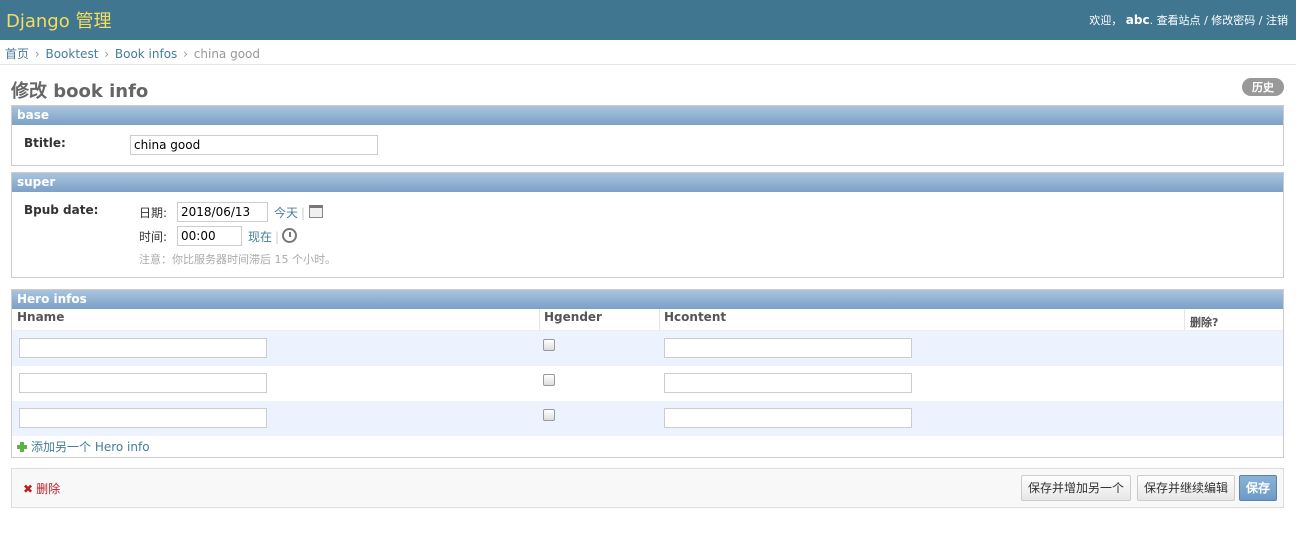 The image size is (1296, 535). What do you see at coordinates (28, 489) in the screenshot?
I see `delete-icon: ✖` at bounding box center [28, 489].